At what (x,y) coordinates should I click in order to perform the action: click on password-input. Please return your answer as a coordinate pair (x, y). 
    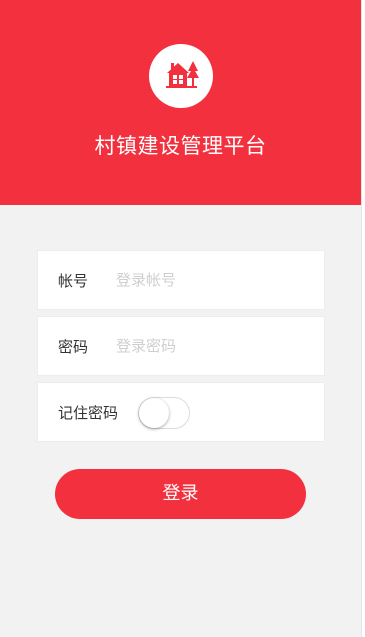
    Looking at the image, I should click on (211, 346).